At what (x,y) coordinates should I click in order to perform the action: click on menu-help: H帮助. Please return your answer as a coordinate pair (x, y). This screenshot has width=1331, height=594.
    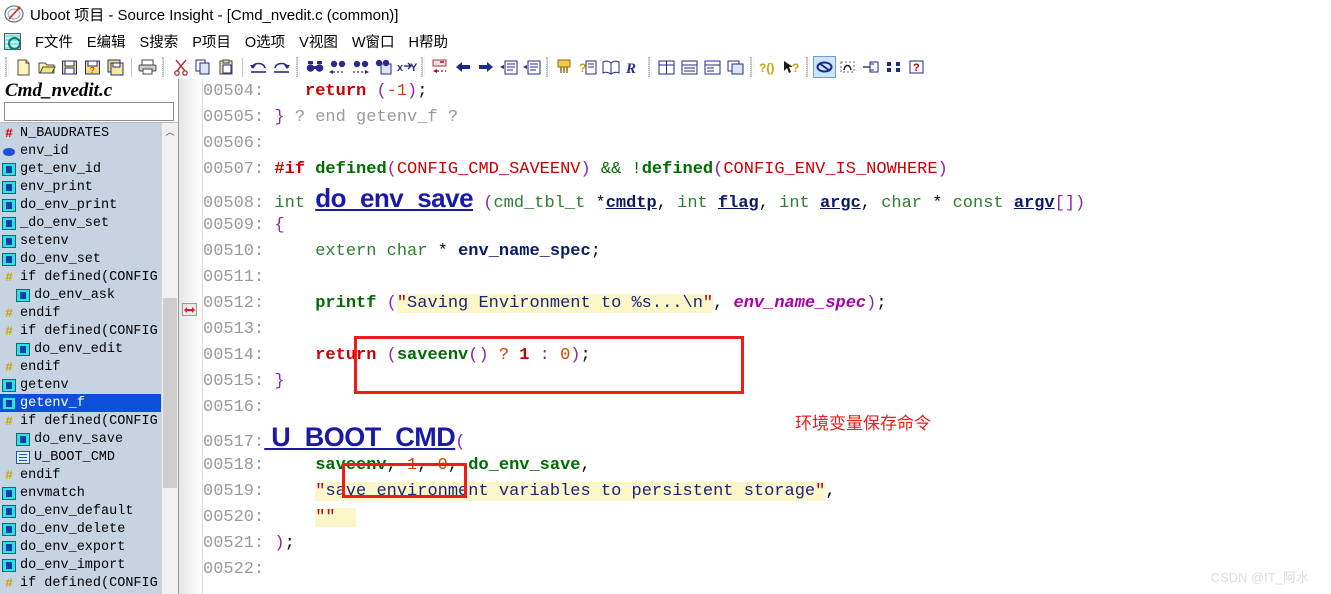
    Looking at the image, I should click on (428, 42).